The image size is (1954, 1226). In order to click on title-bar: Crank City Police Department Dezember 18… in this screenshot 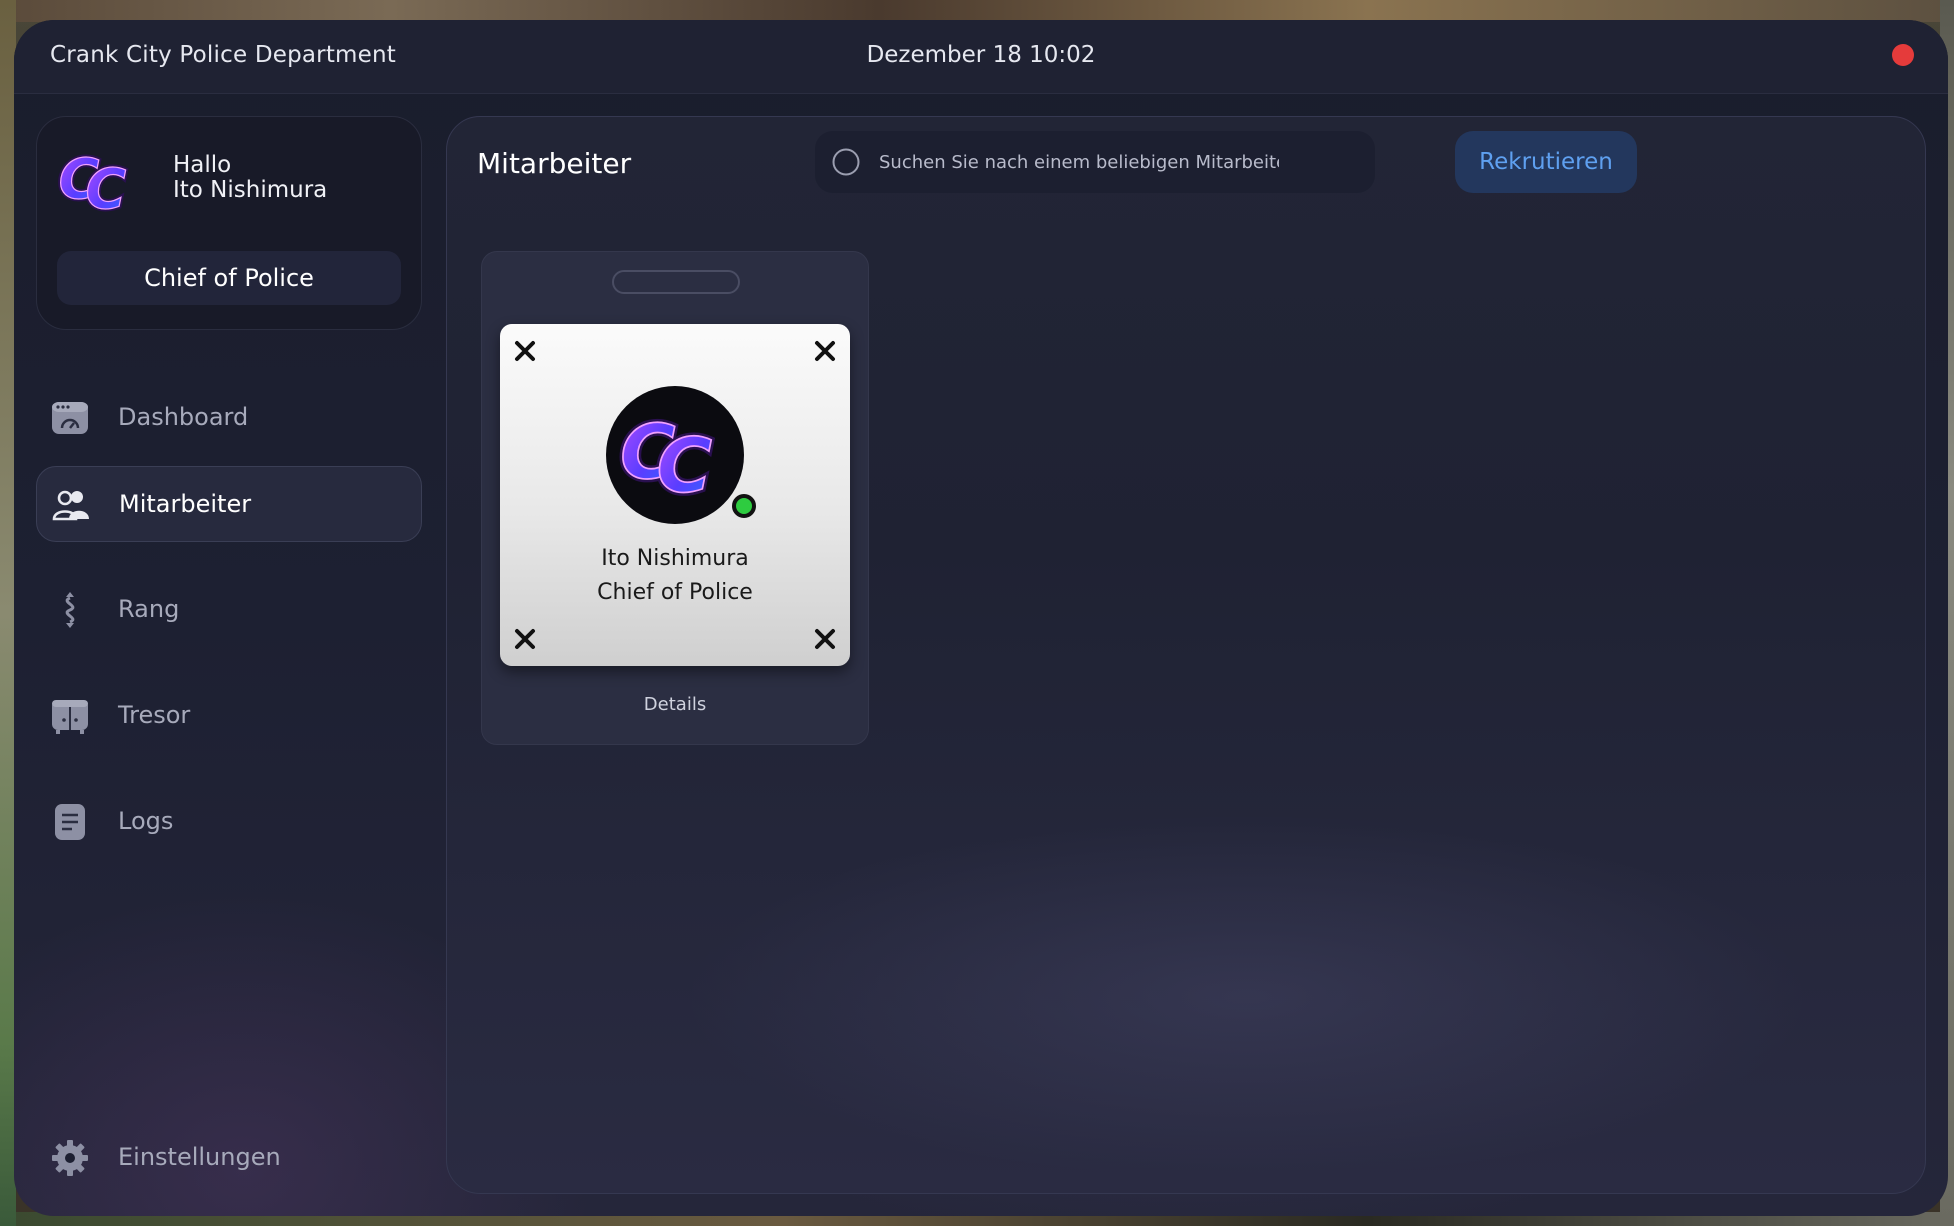, I will do `click(981, 57)`.